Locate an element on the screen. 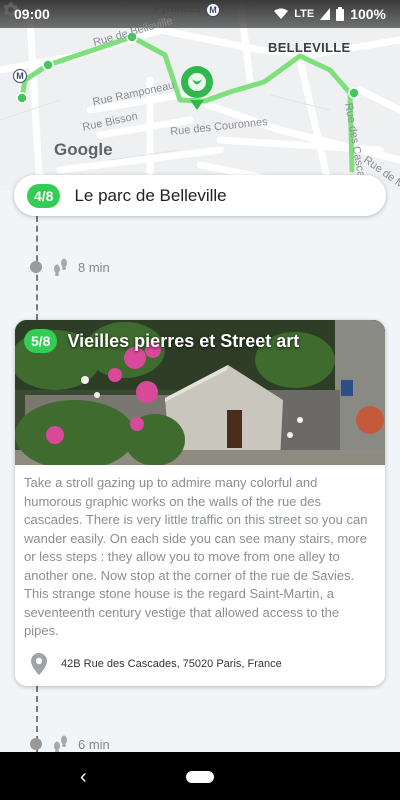 This screenshot has height=800, width=400. stop-title: Le parc de Belleville is located at coordinates (150, 195).